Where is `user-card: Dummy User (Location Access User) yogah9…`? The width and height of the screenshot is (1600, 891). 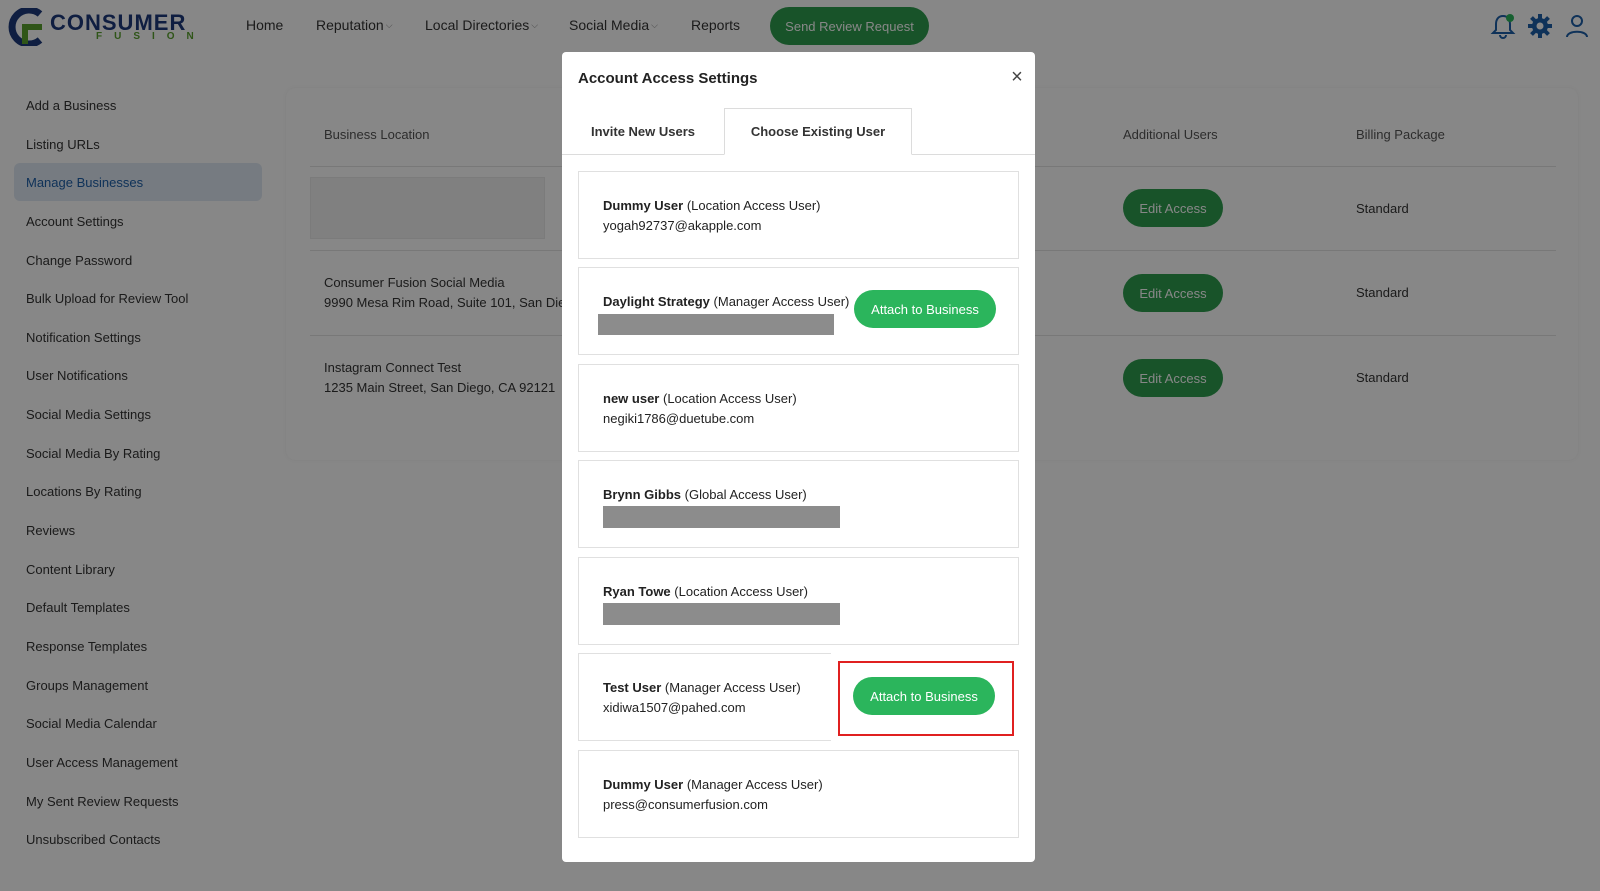
user-card: Dummy User (Location Access User) yogah9… is located at coordinates (798, 215).